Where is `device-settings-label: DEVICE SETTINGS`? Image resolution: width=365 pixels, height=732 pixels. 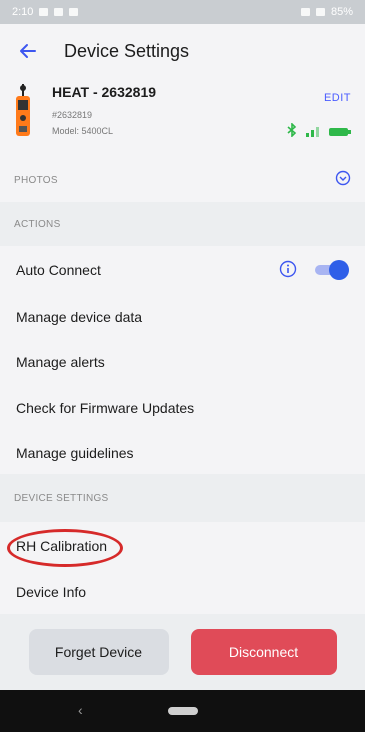 device-settings-label: DEVICE SETTINGS is located at coordinates (61, 498).